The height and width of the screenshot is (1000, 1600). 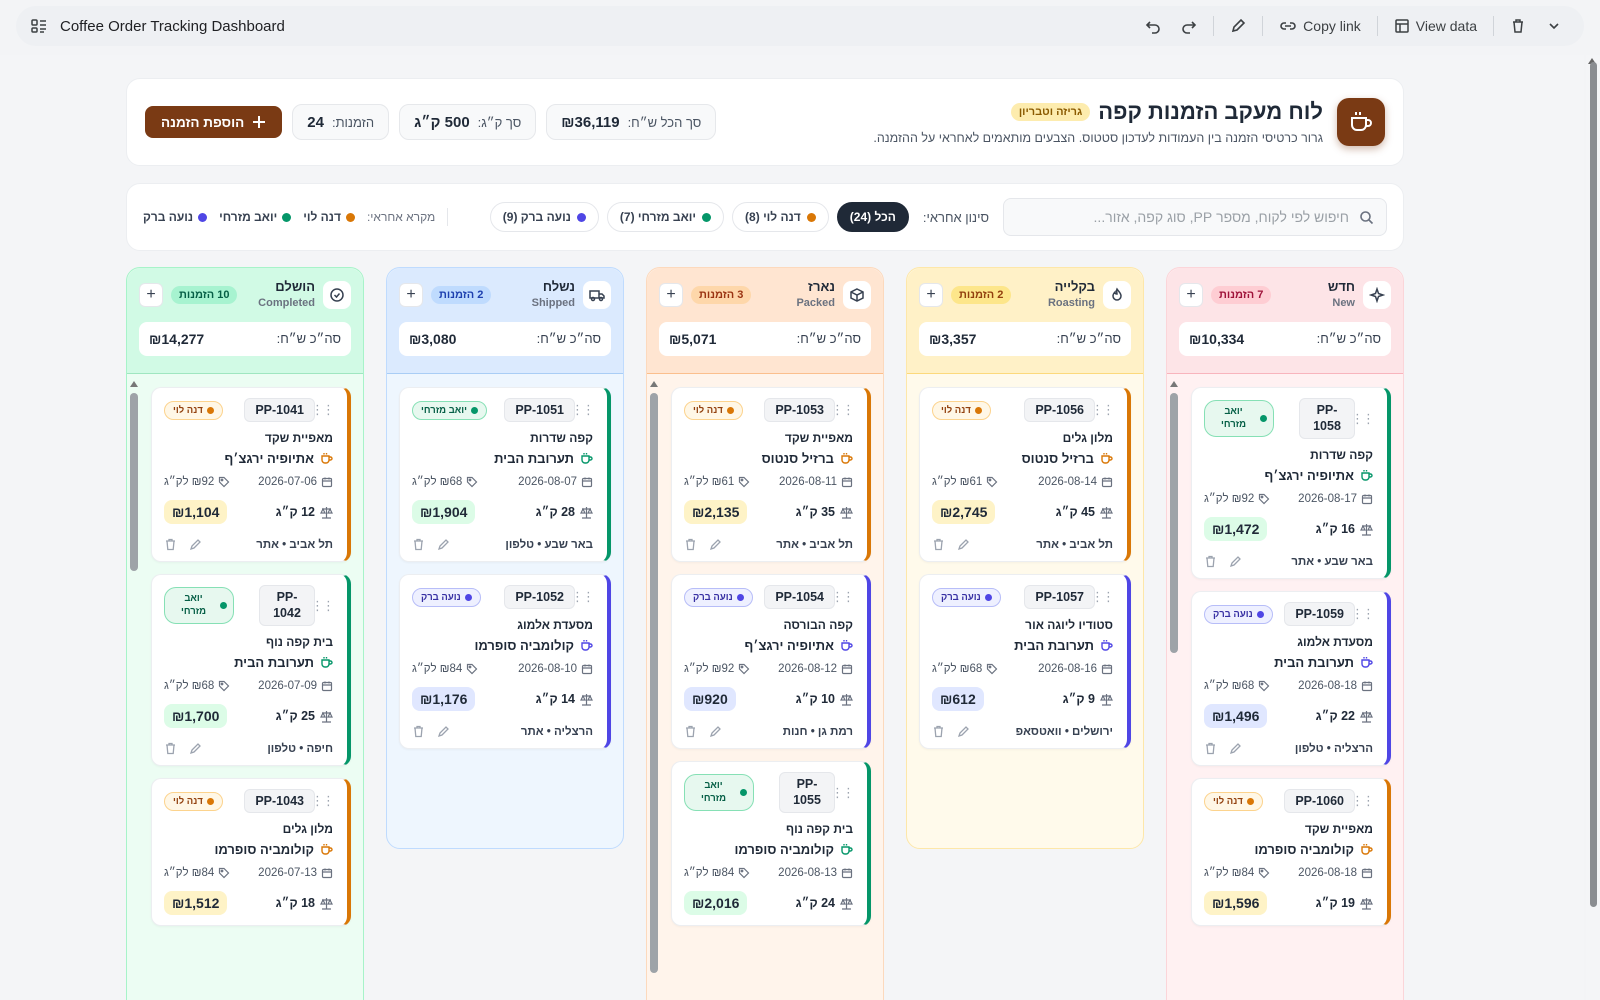 What do you see at coordinates (555, 699) in the screenshot?
I see `order-weight-value: 14 ק״ג` at bounding box center [555, 699].